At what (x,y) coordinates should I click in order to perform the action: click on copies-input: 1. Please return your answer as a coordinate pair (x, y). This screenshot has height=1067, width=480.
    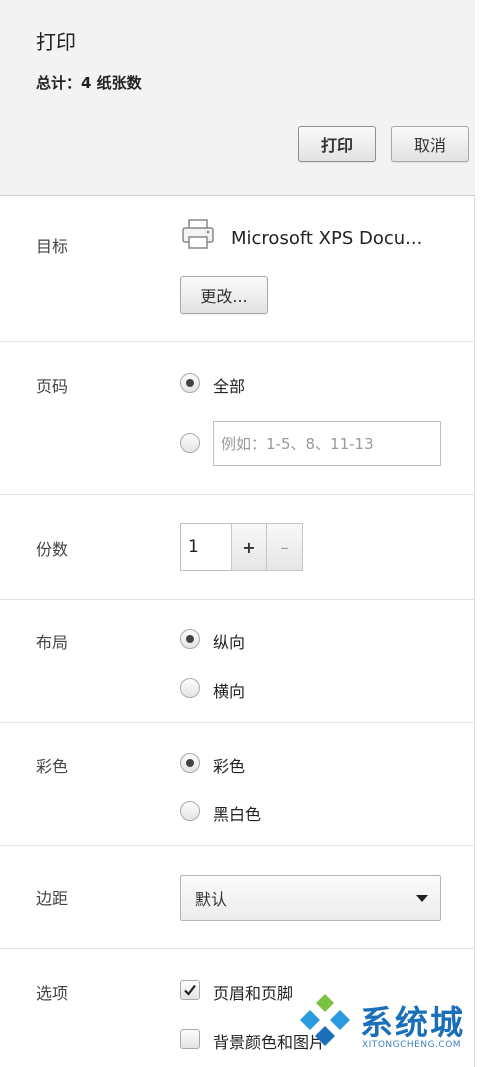
    Looking at the image, I should click on (206, 547).